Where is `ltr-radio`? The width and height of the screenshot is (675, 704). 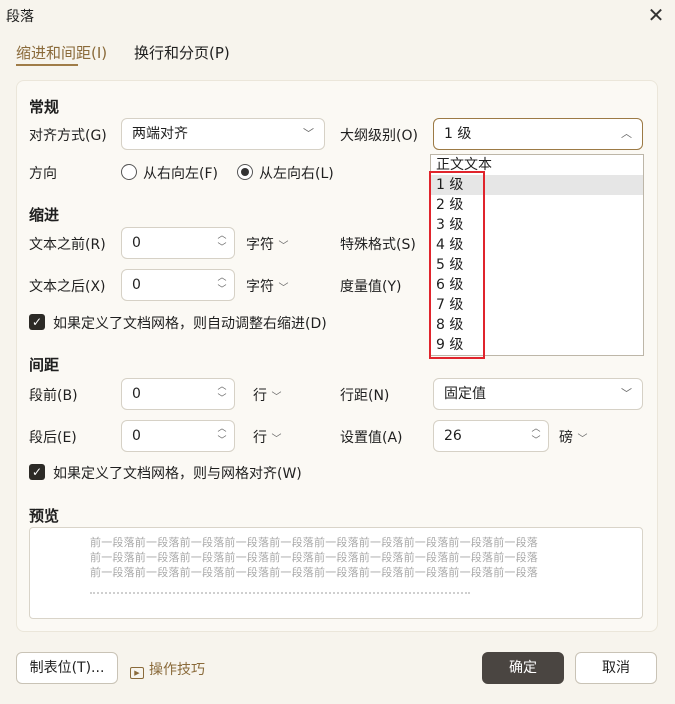 ltr-radio is located at coordinates (245, 172).